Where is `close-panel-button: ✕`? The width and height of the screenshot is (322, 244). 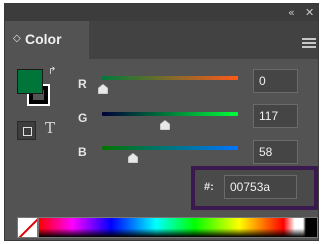
close-panel-button: ✕ is located at coordinates (309, 12).